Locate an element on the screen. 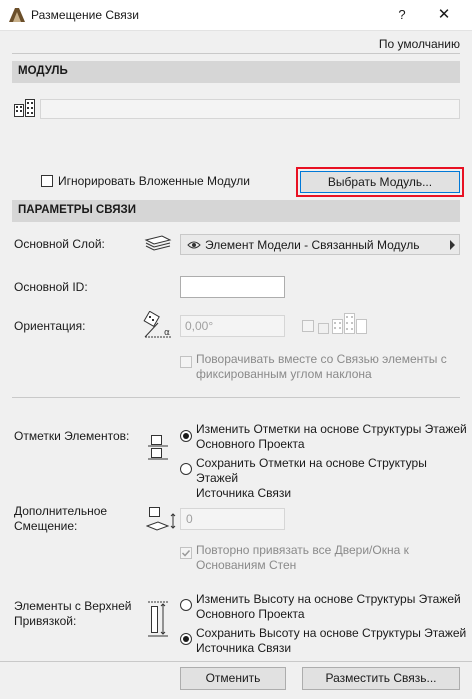 The width and height of the screenshot is (472, 699). top-linked-label: Элементы с Верхней Привязкой: is located at coordinates (72, 614).